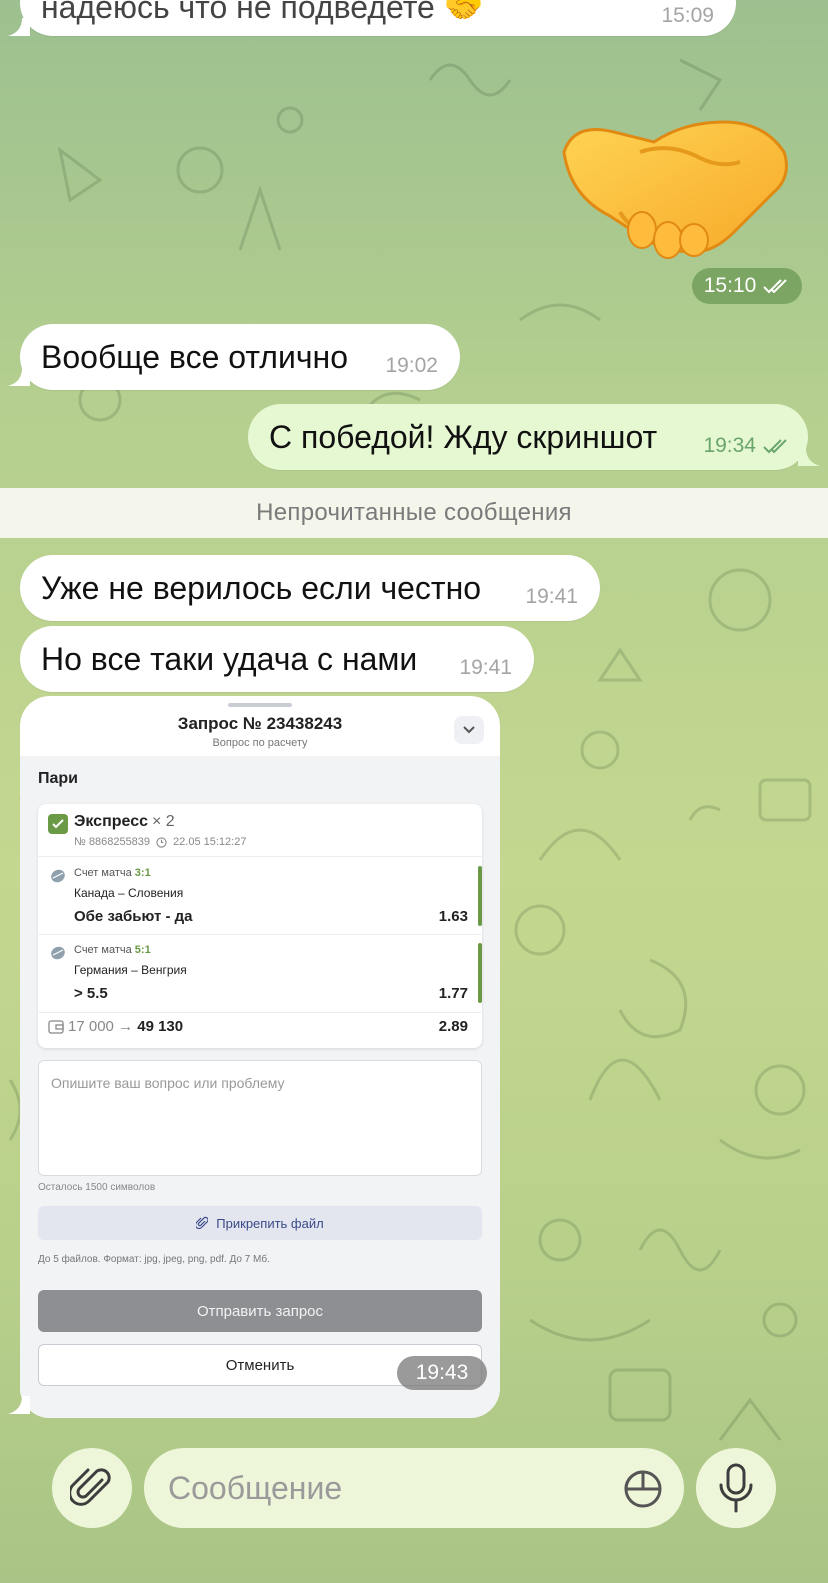  I want to click on stake-to-payout: 17 000 → 49 130, so click(125, 1026).